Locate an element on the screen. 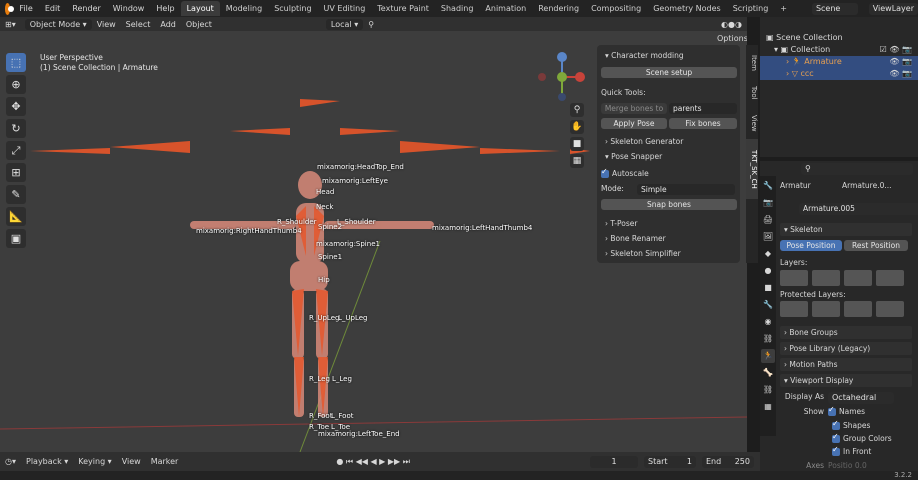 The image size is (918, 480). tab-shading: Shading is located at coordinates (457, 8).